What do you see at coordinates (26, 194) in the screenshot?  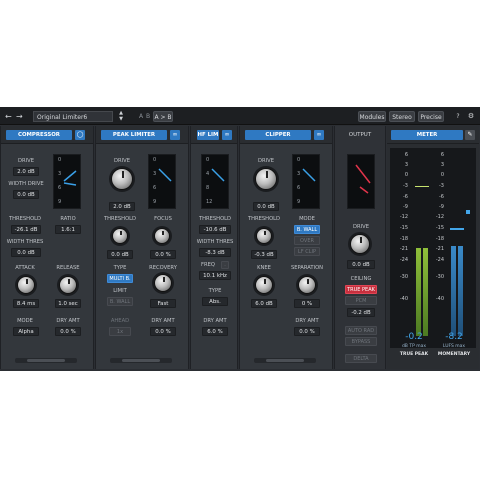 I see `width-drive-value: 0.0 dB` at bounding box center [26, 194].